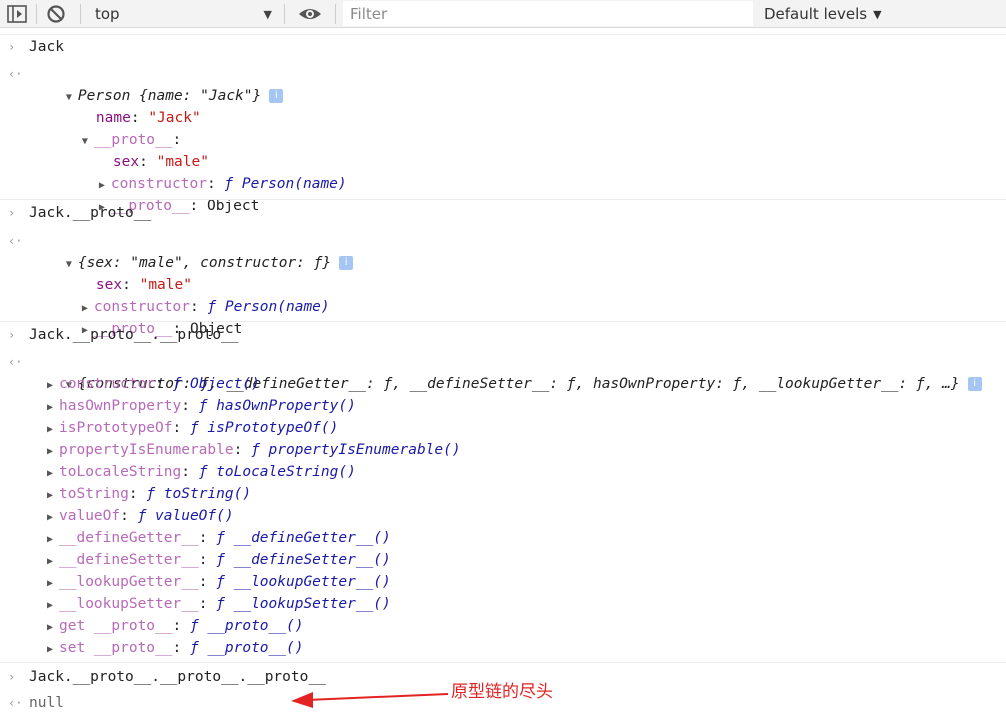 This screenshot has width=1006, height=715. I want to click on property-key: constructor, so click(107, 384).